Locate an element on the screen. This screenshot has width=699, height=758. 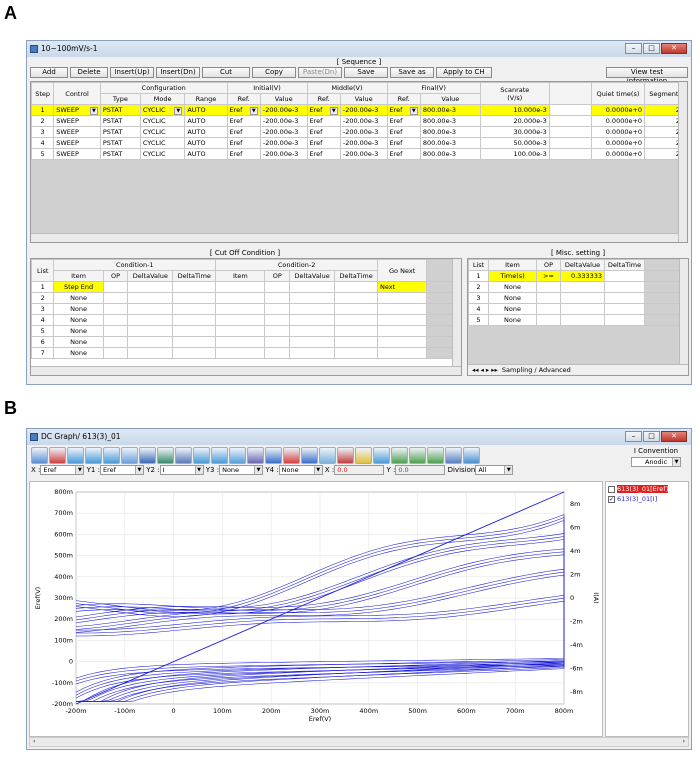
add-button: Add is located at coordinates (49, 72).